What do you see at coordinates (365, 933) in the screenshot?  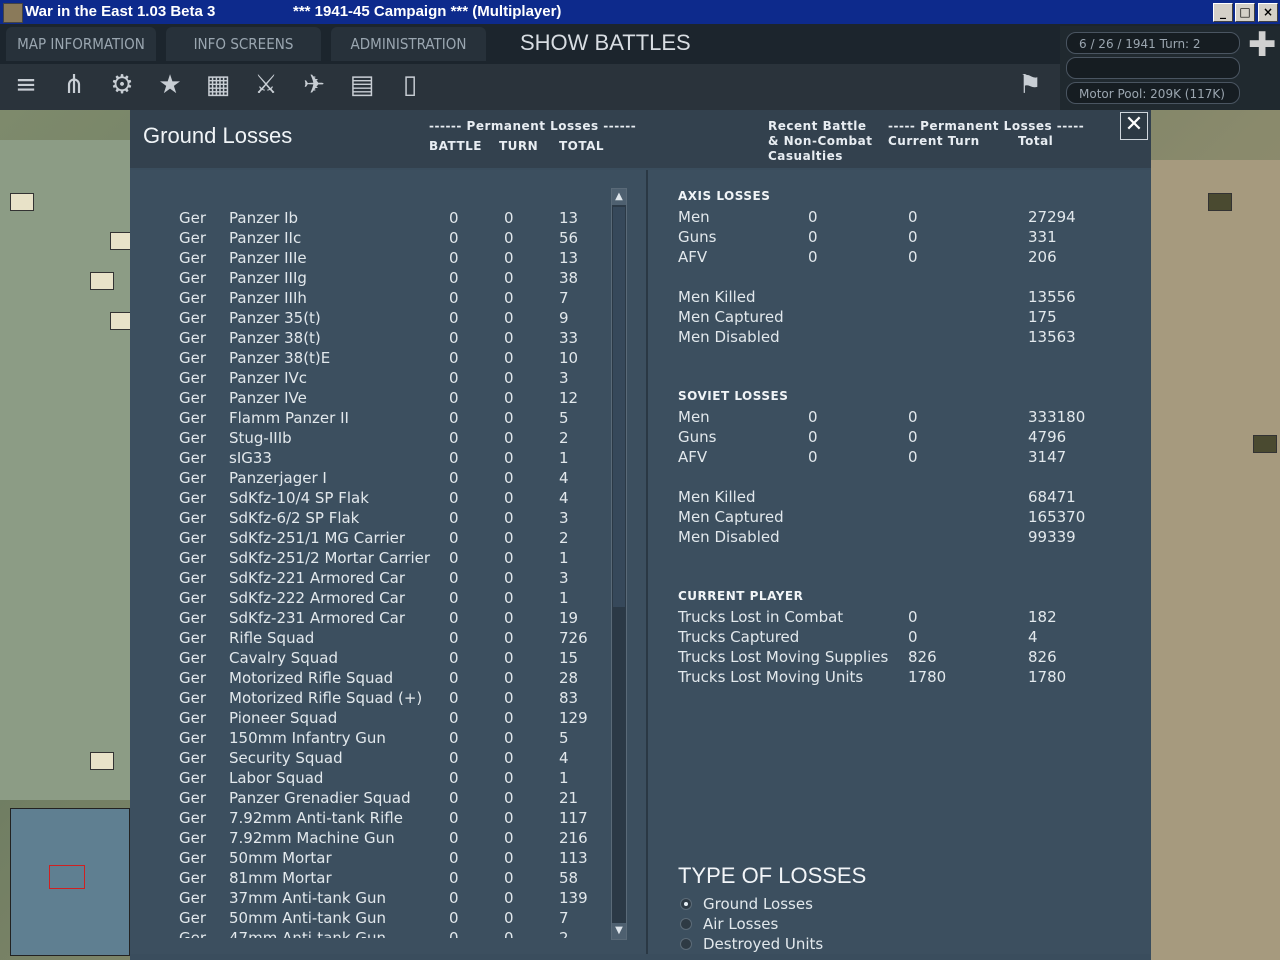 I see `table-row: Ger 47mm Anti-tank Gun 0 0 2` at bounding box center [365, 933].